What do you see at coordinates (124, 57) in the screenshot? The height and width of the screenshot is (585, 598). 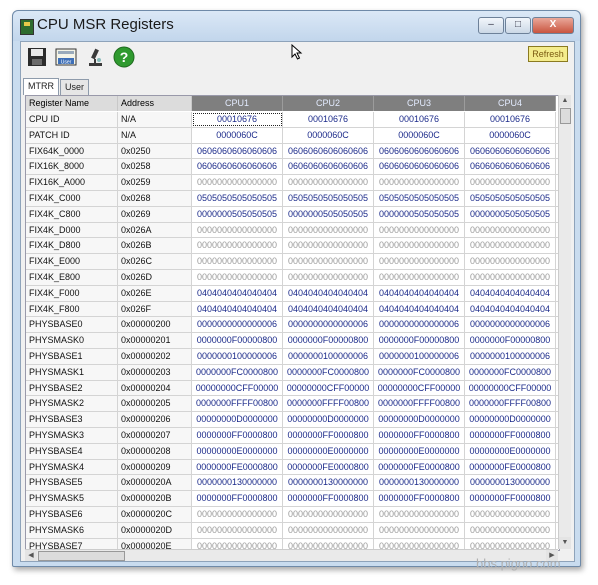 I see `help-button: ?` at bounding box center [124, 57].